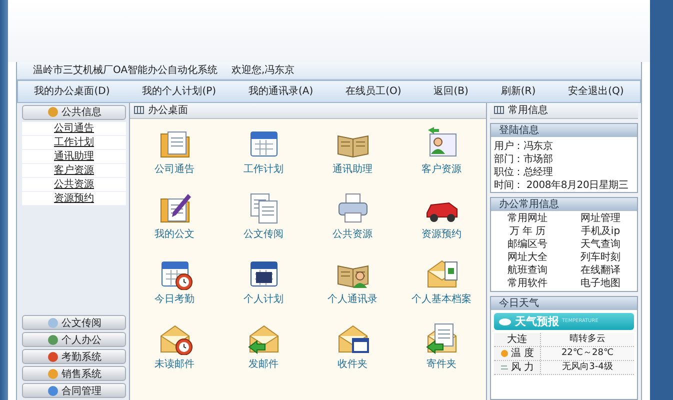  What do you see at coordinates (587, 367) in the screenshot?
I see `weather-value: 无风向3-4级` at bounding box center [587, 367].